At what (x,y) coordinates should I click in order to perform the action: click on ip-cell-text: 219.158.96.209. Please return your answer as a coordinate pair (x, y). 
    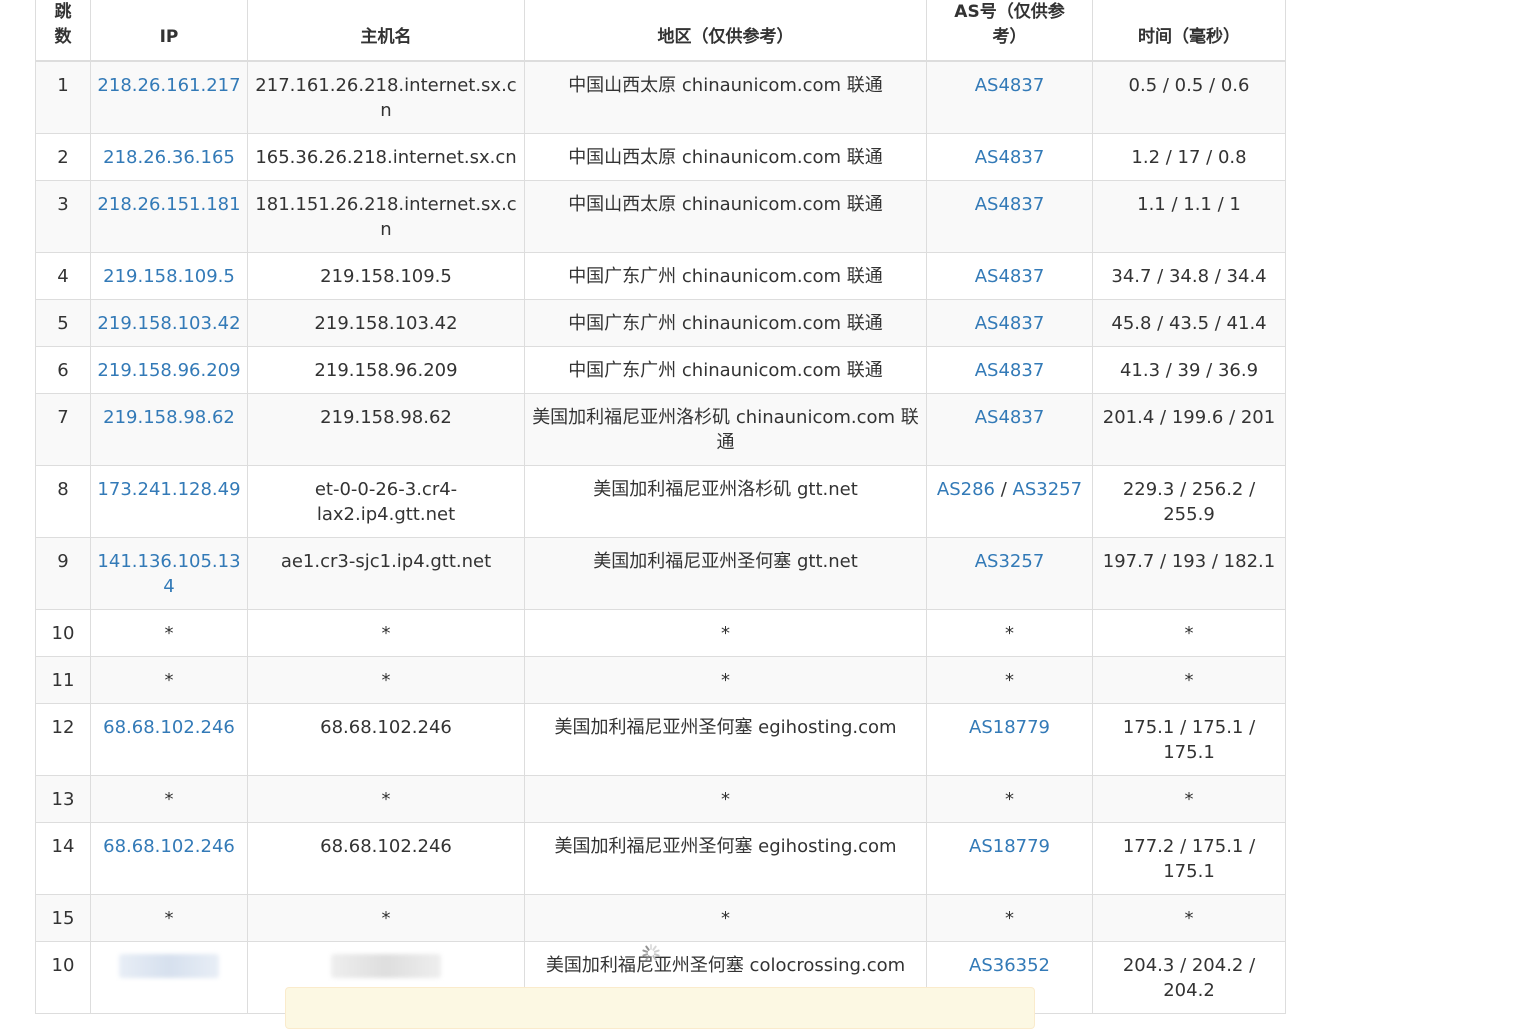
    Looking at the image, I should click on (168, 370).